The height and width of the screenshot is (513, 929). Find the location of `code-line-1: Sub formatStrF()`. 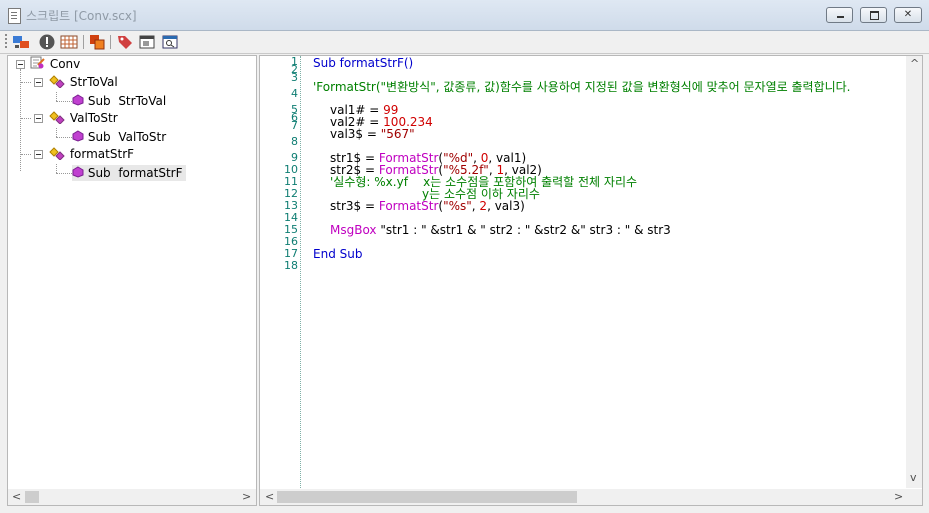

code-line-1: Sub formatStrF() is located at coordinates (363, 63).